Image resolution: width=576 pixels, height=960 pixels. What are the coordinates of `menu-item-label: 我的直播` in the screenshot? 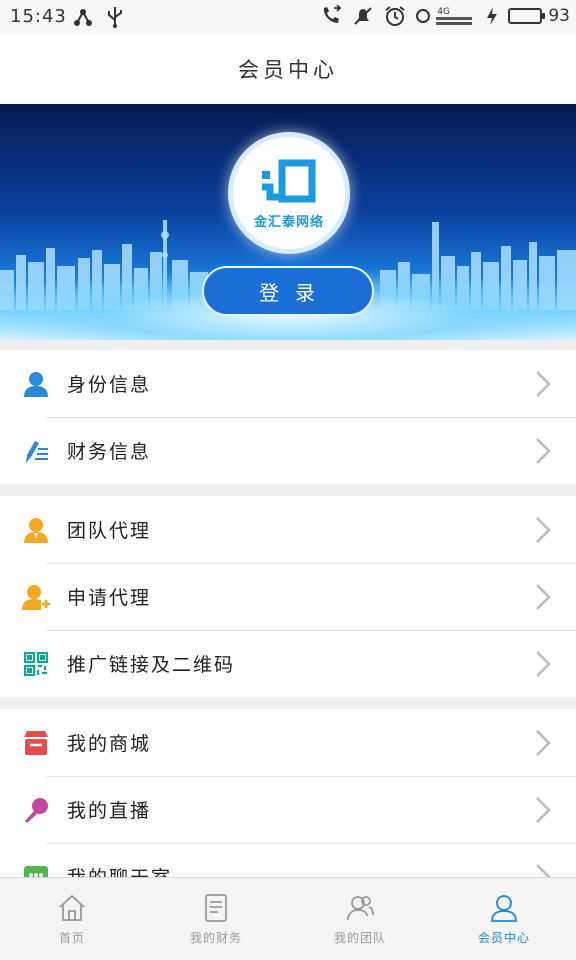 It's located at (109, 811).